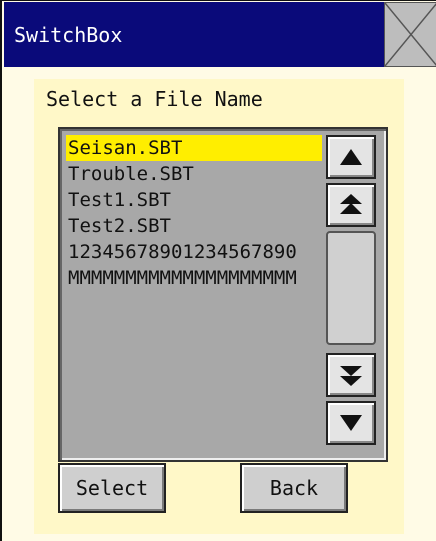 The height and width of the screenshot is (541, 436). I want to click on back-button: Back, so click(294, 488).